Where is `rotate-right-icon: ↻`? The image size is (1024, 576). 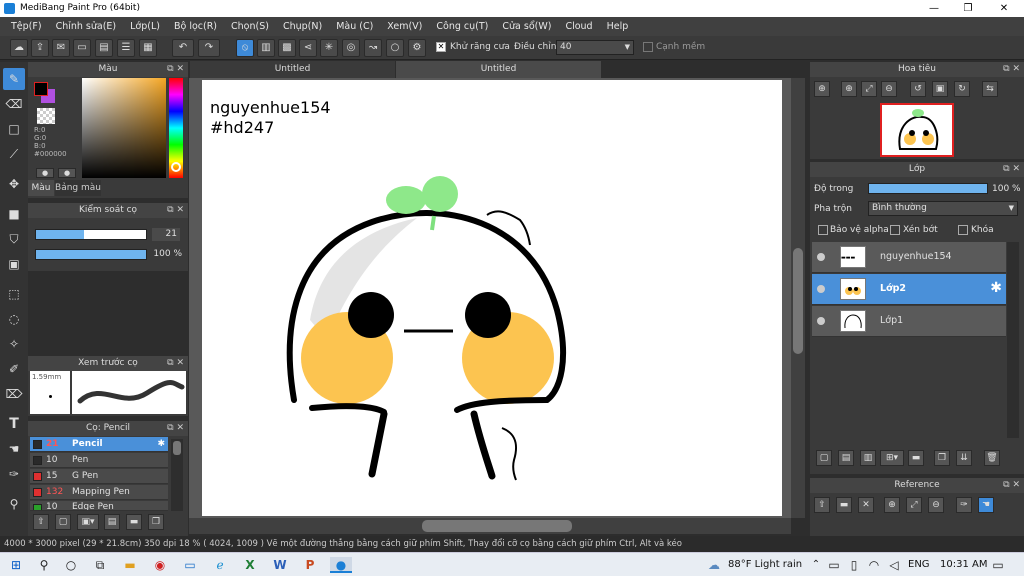
rotate-right-icon: ↻ is located at coordinates (962, 89).